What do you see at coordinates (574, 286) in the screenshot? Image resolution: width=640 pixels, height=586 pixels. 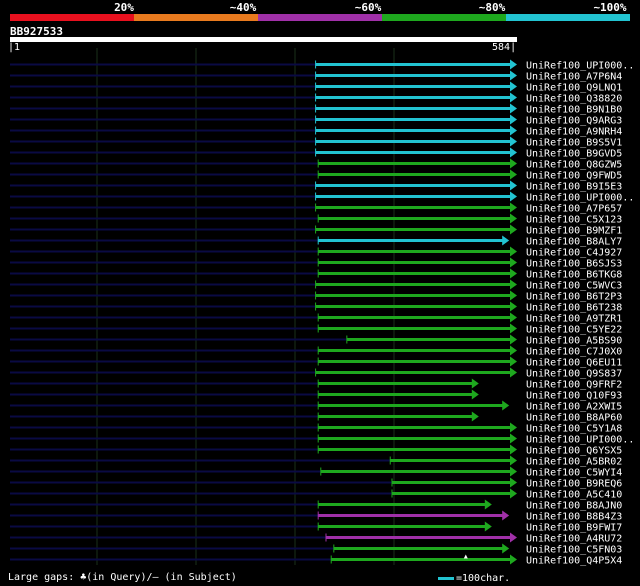 I see `hit-label: UniRef100_C5WVC3` at bounding box center [574, 286].